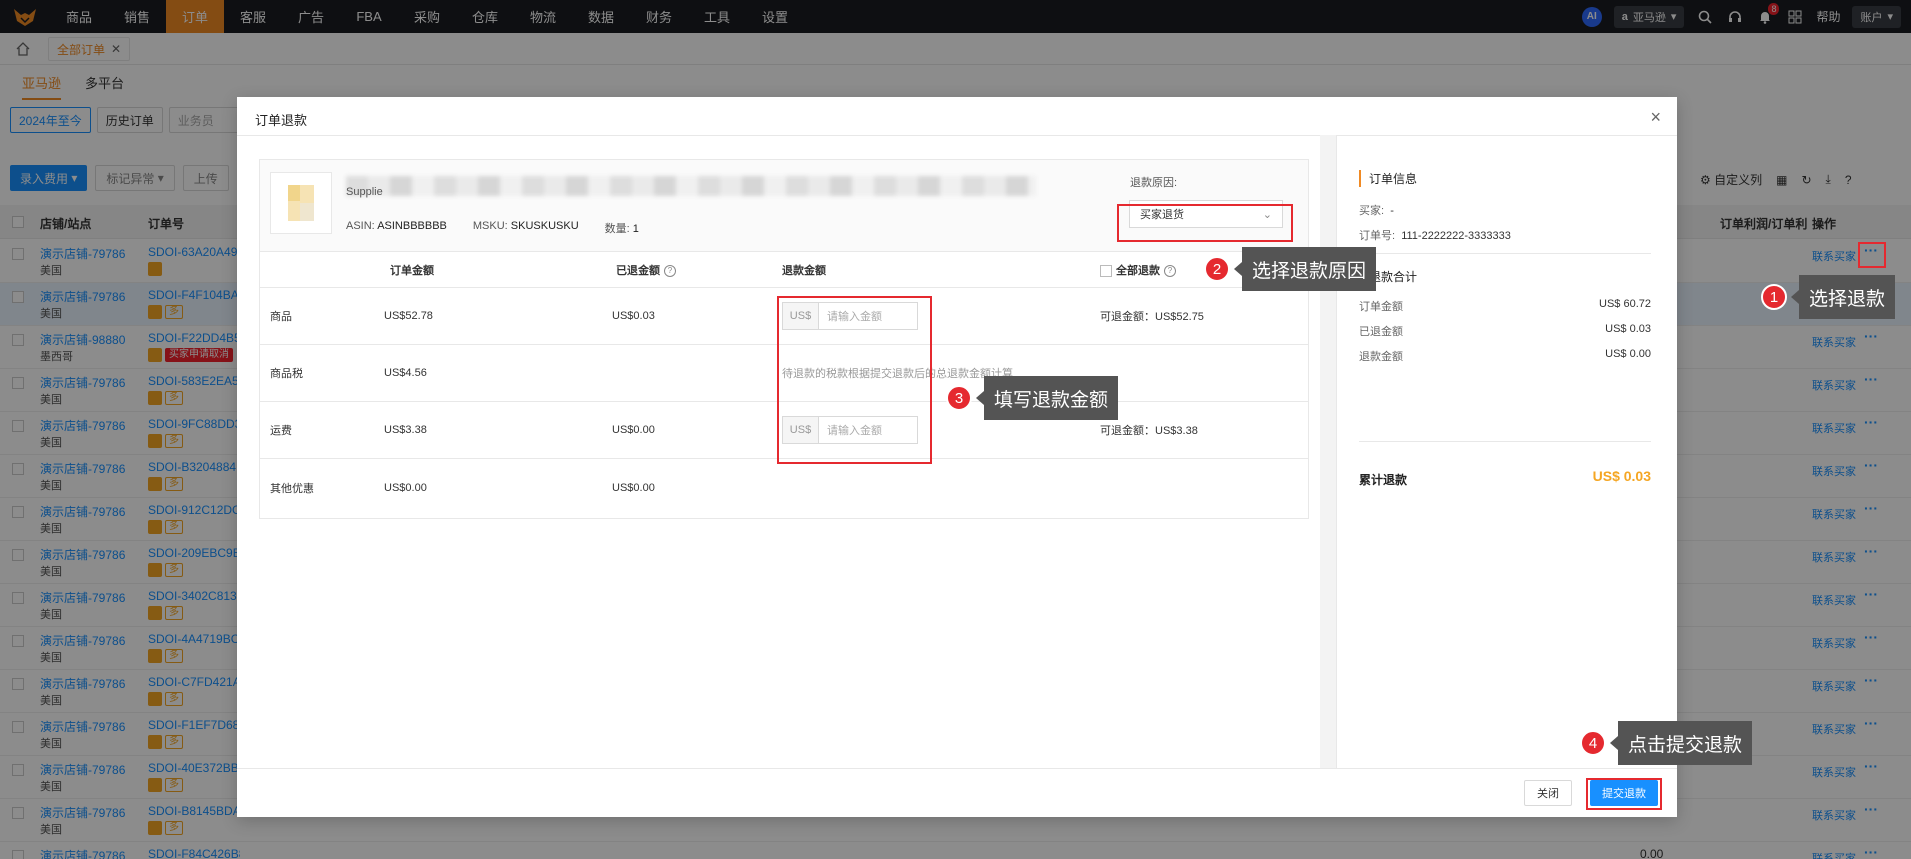 This screenshot has height=859, width=1911. I want to click on annotation-label: 点击提交退款, so click(1681, 743).